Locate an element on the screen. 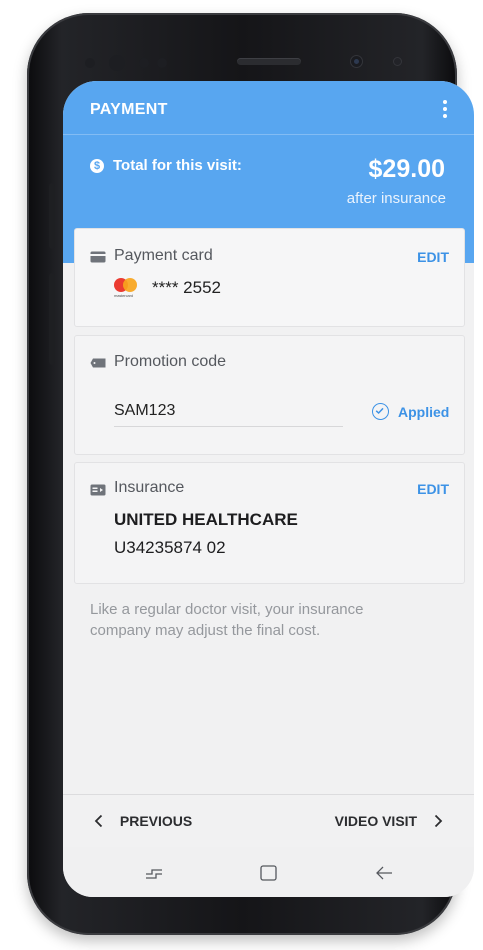  total-subtext: after insurance is located at coordinates (396, 198).